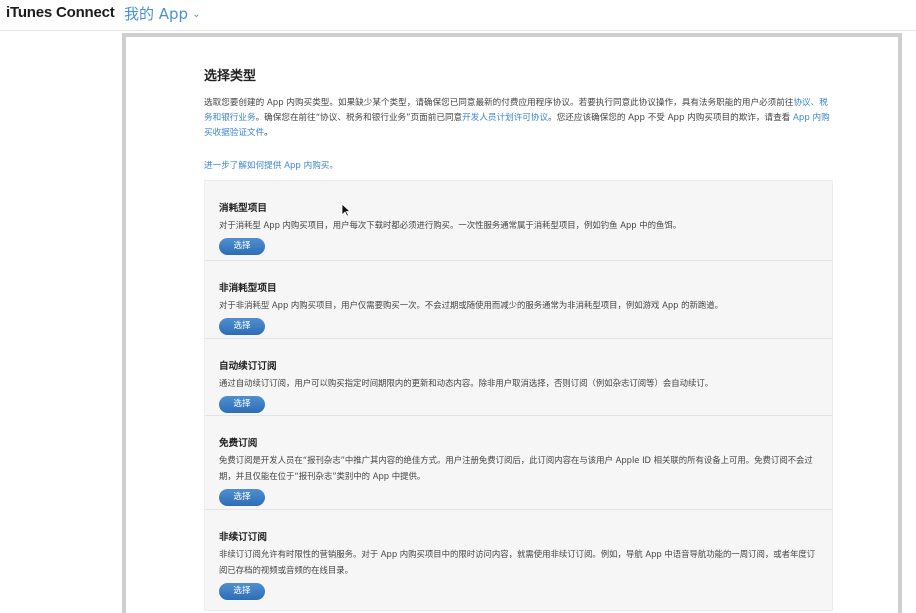  Describe the element at coordinates (519, 165) in the screenshot. I see `learn-more-link: 进一步了解如何提供 App 内购买。` at that location.